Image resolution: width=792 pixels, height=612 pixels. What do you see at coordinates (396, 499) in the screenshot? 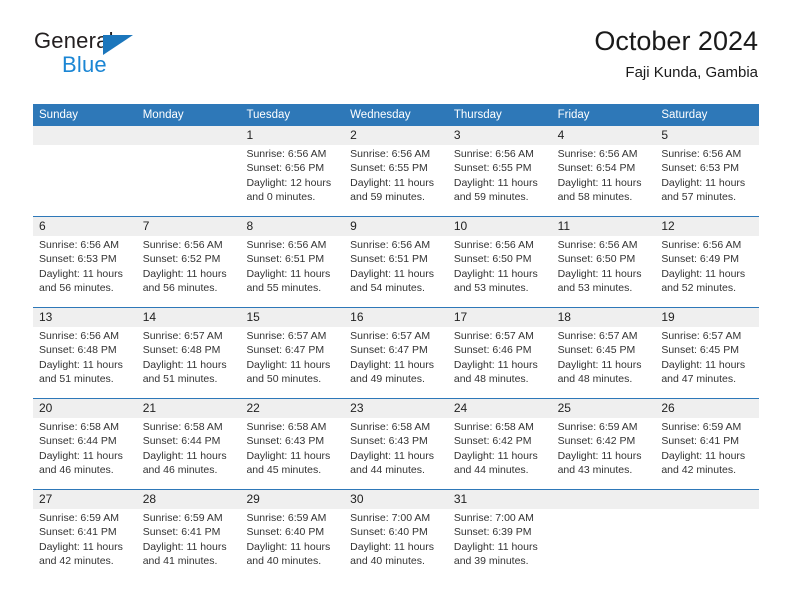
I see `day-number: 30` at bounding box center [396, 499].